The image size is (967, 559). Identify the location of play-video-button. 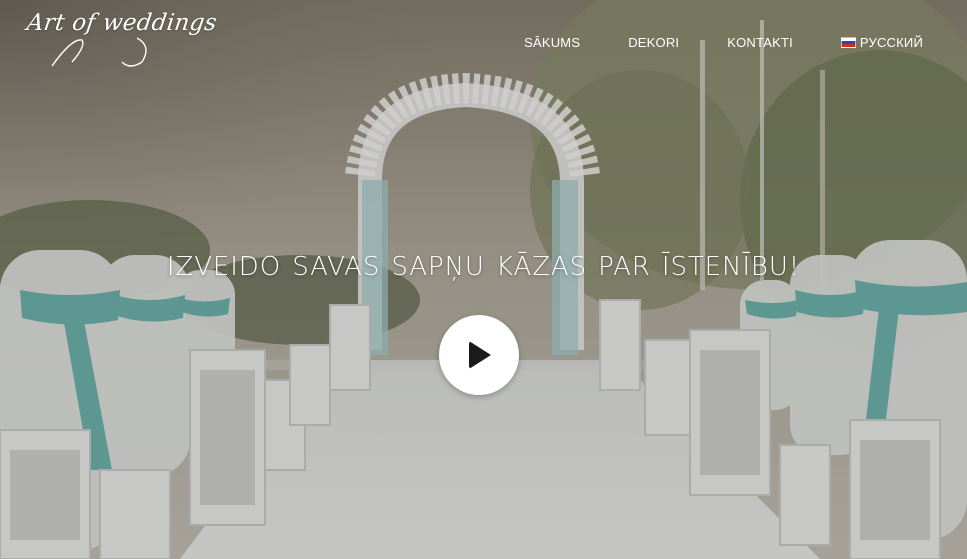
(479, 355).